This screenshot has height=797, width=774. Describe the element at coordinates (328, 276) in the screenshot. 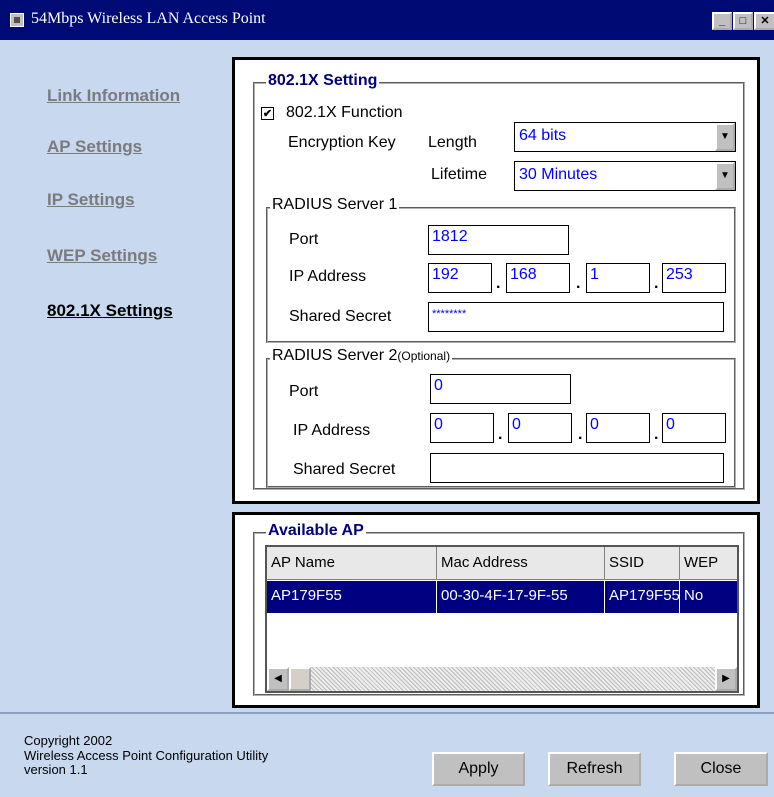

I see `radius1-ip-label: IP Address` at that location.